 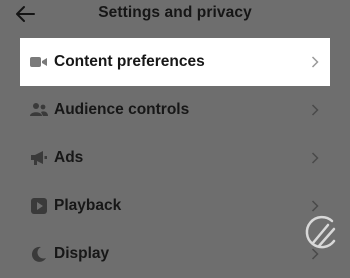 I want to click on video-camera-icon, so click(x=39, y=62).